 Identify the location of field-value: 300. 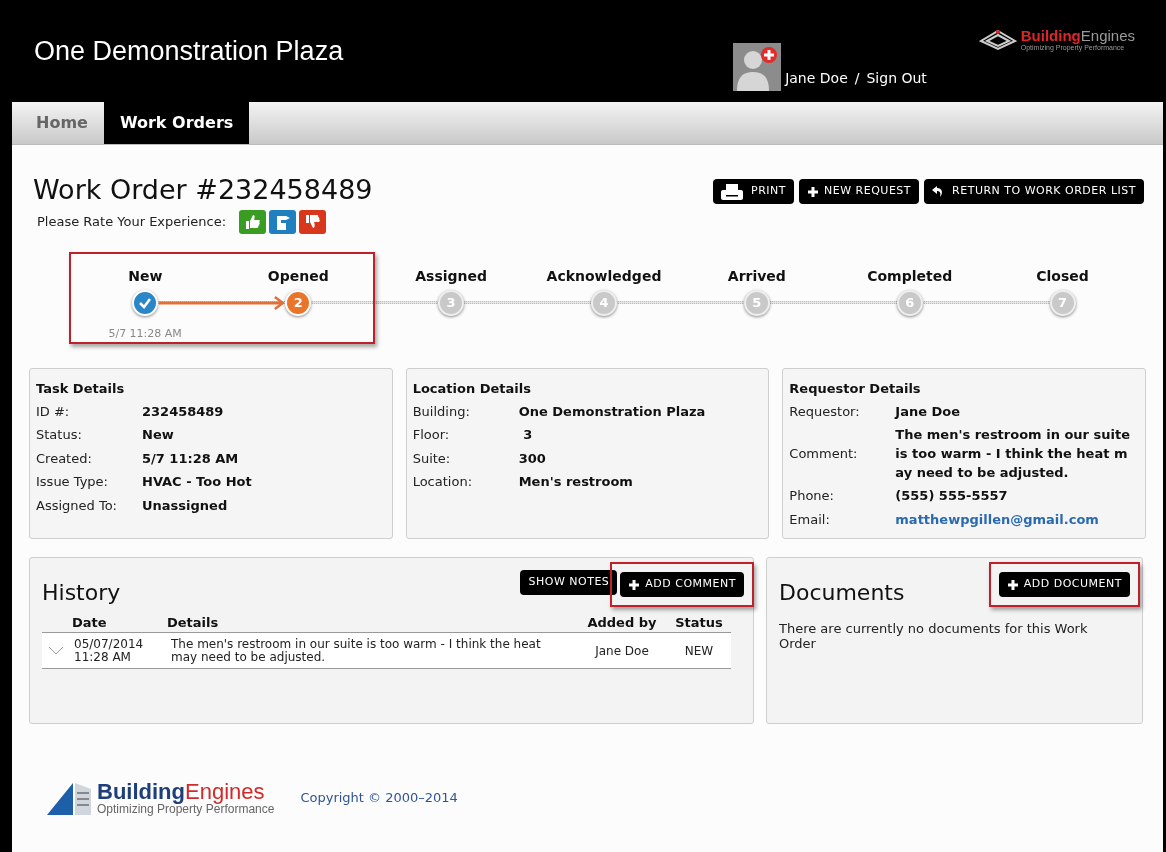
(532, 458).